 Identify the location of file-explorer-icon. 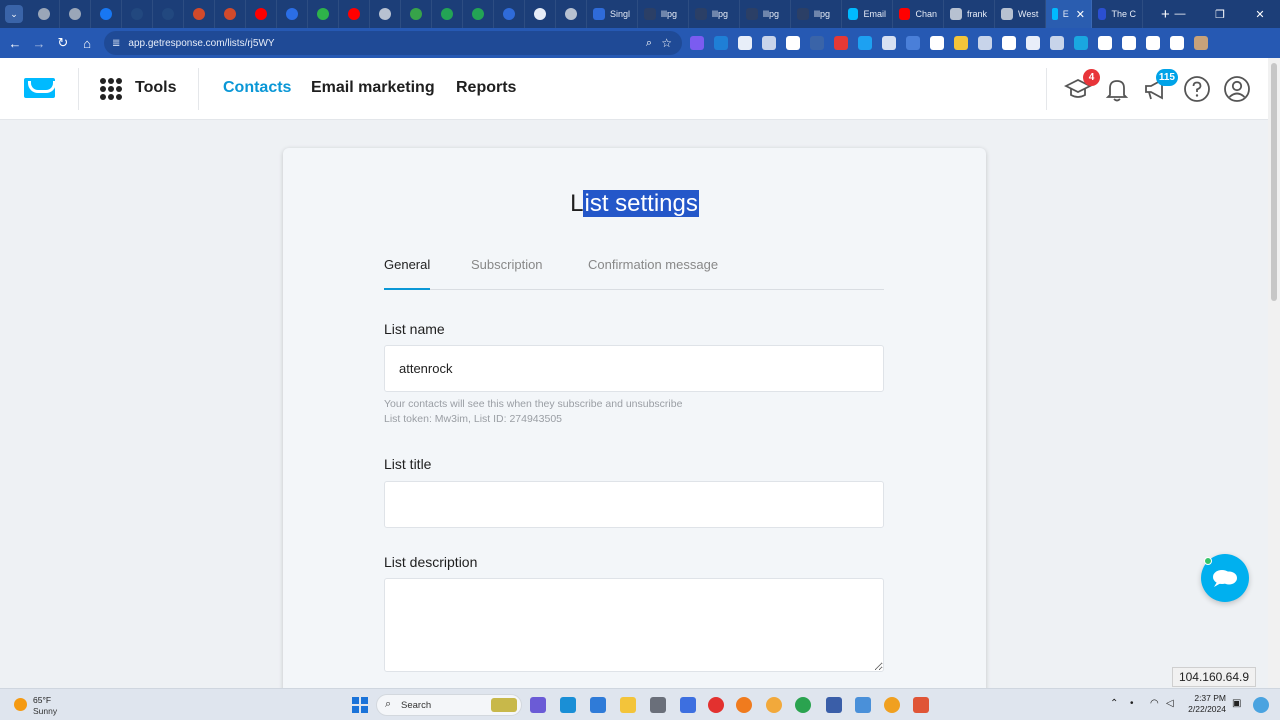
(628, 705).